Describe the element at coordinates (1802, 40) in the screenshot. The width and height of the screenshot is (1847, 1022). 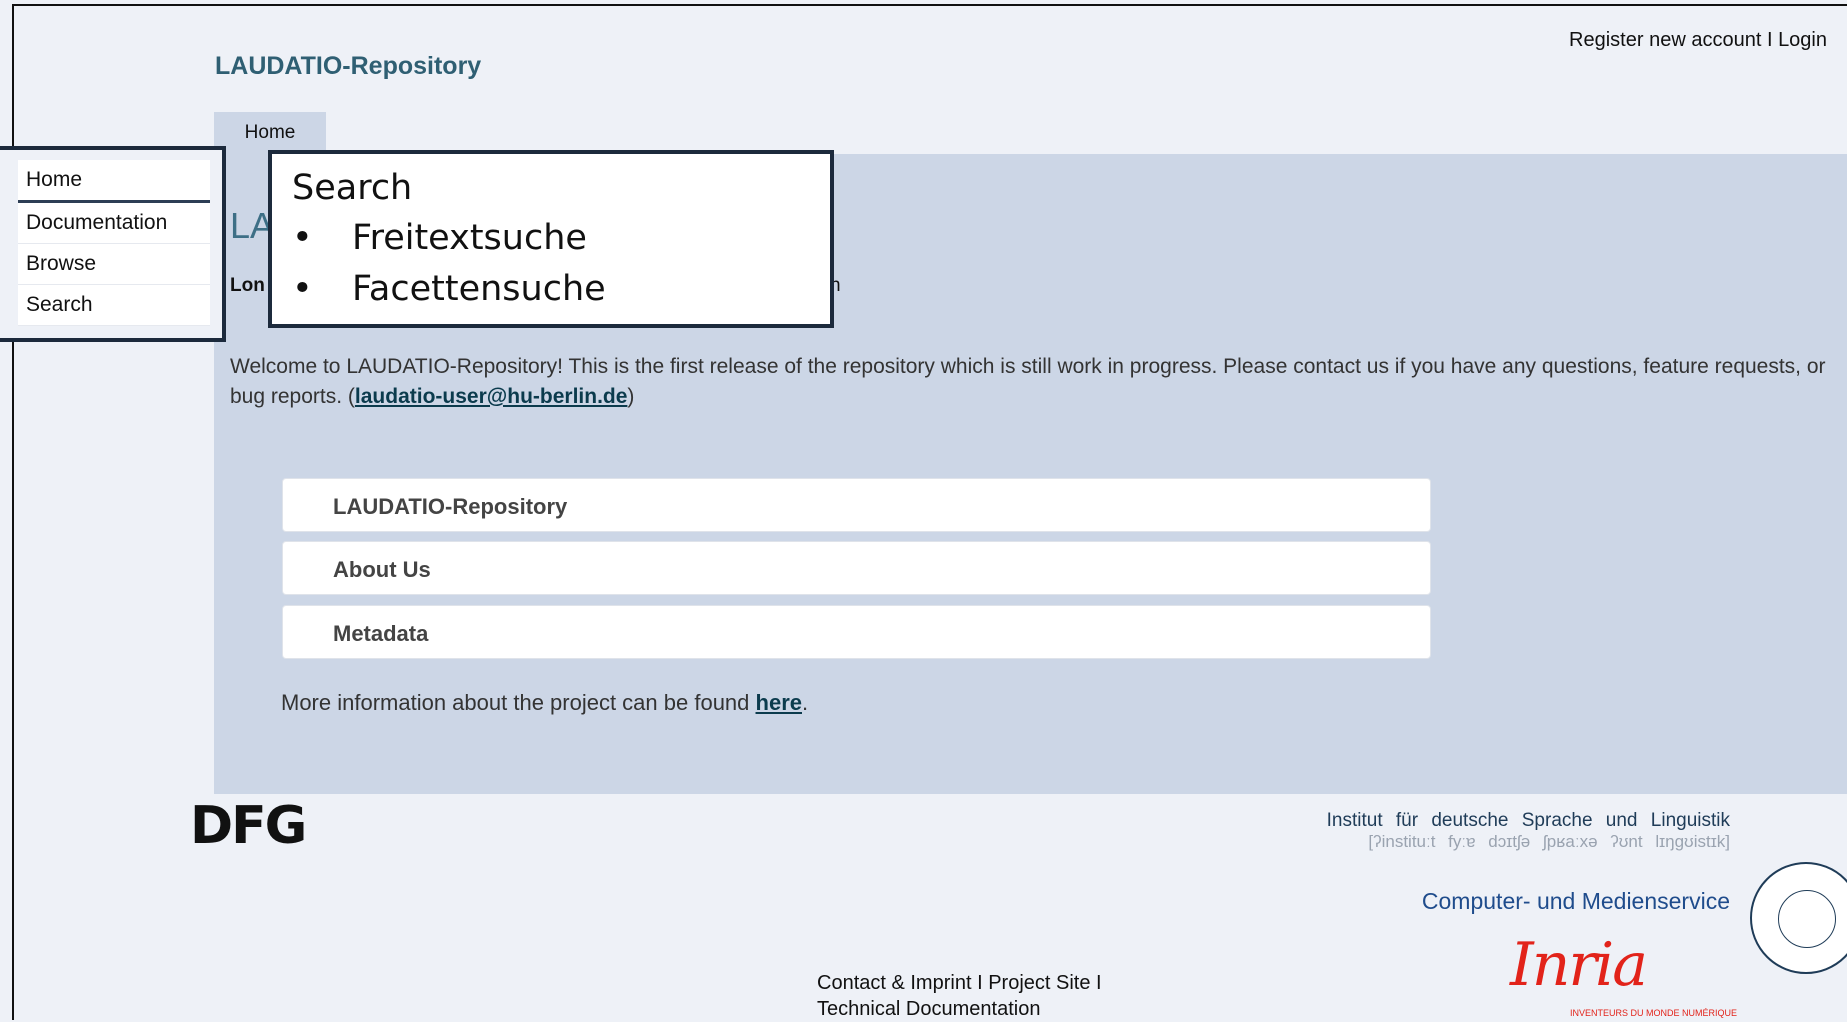
I see `login-link: Login` at that location.